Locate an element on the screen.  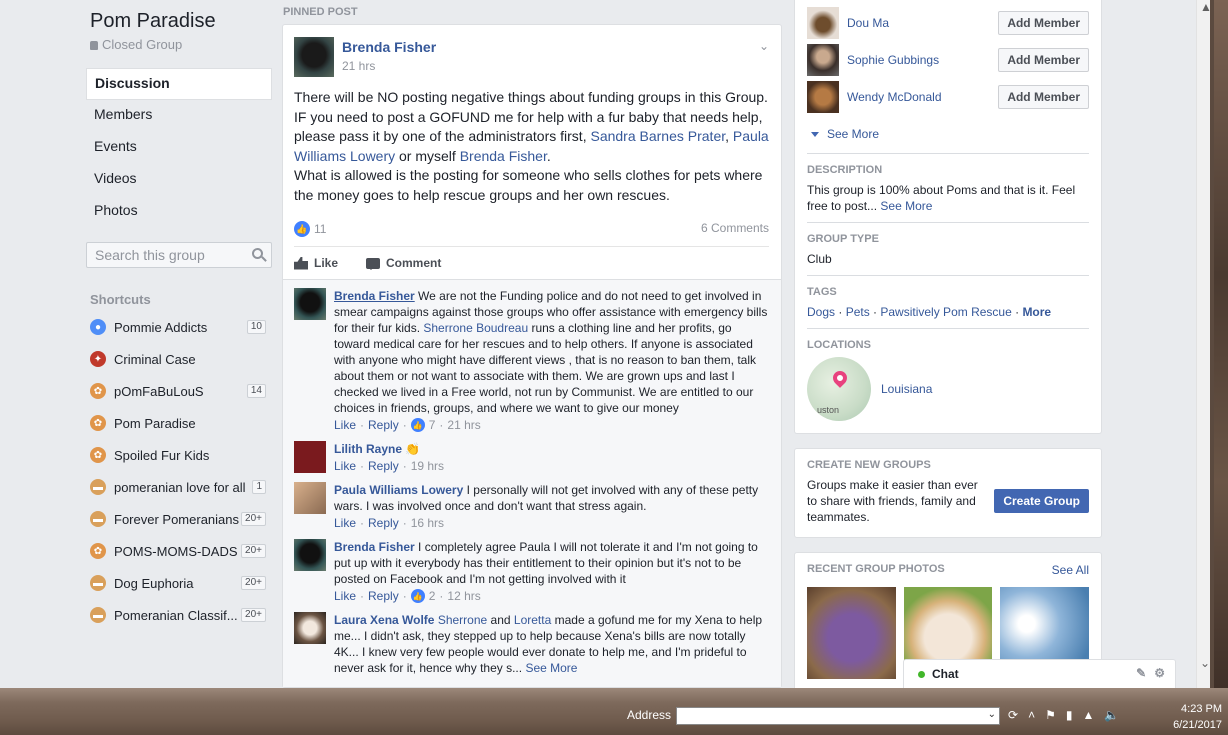
description-see-more: See More is located at coordinates (906, 206).